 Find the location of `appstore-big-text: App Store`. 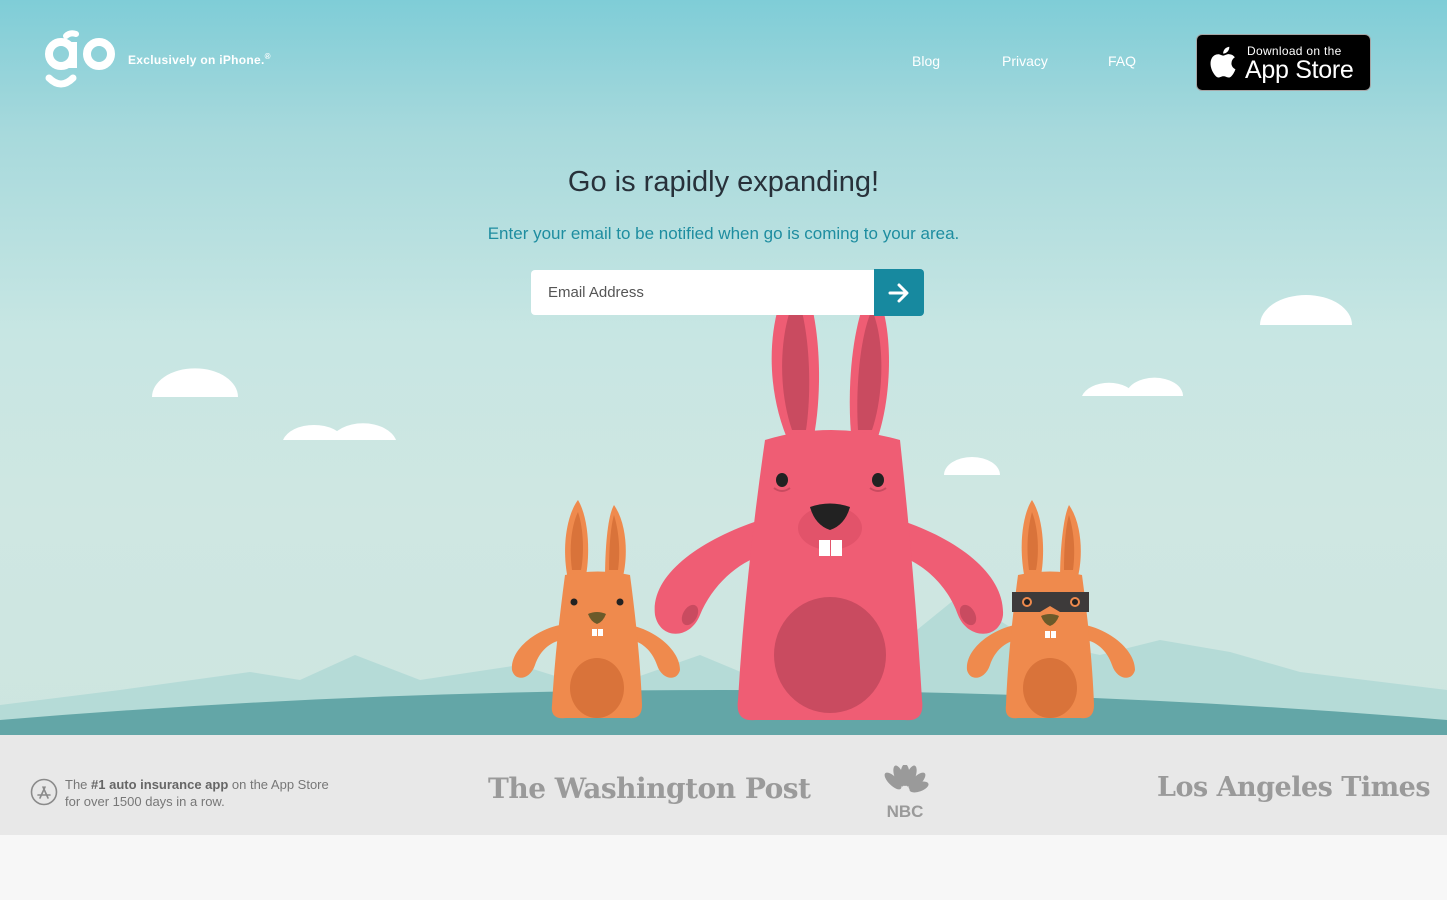

appstore-big-text: App Store is located at coordinates (1299, 70).